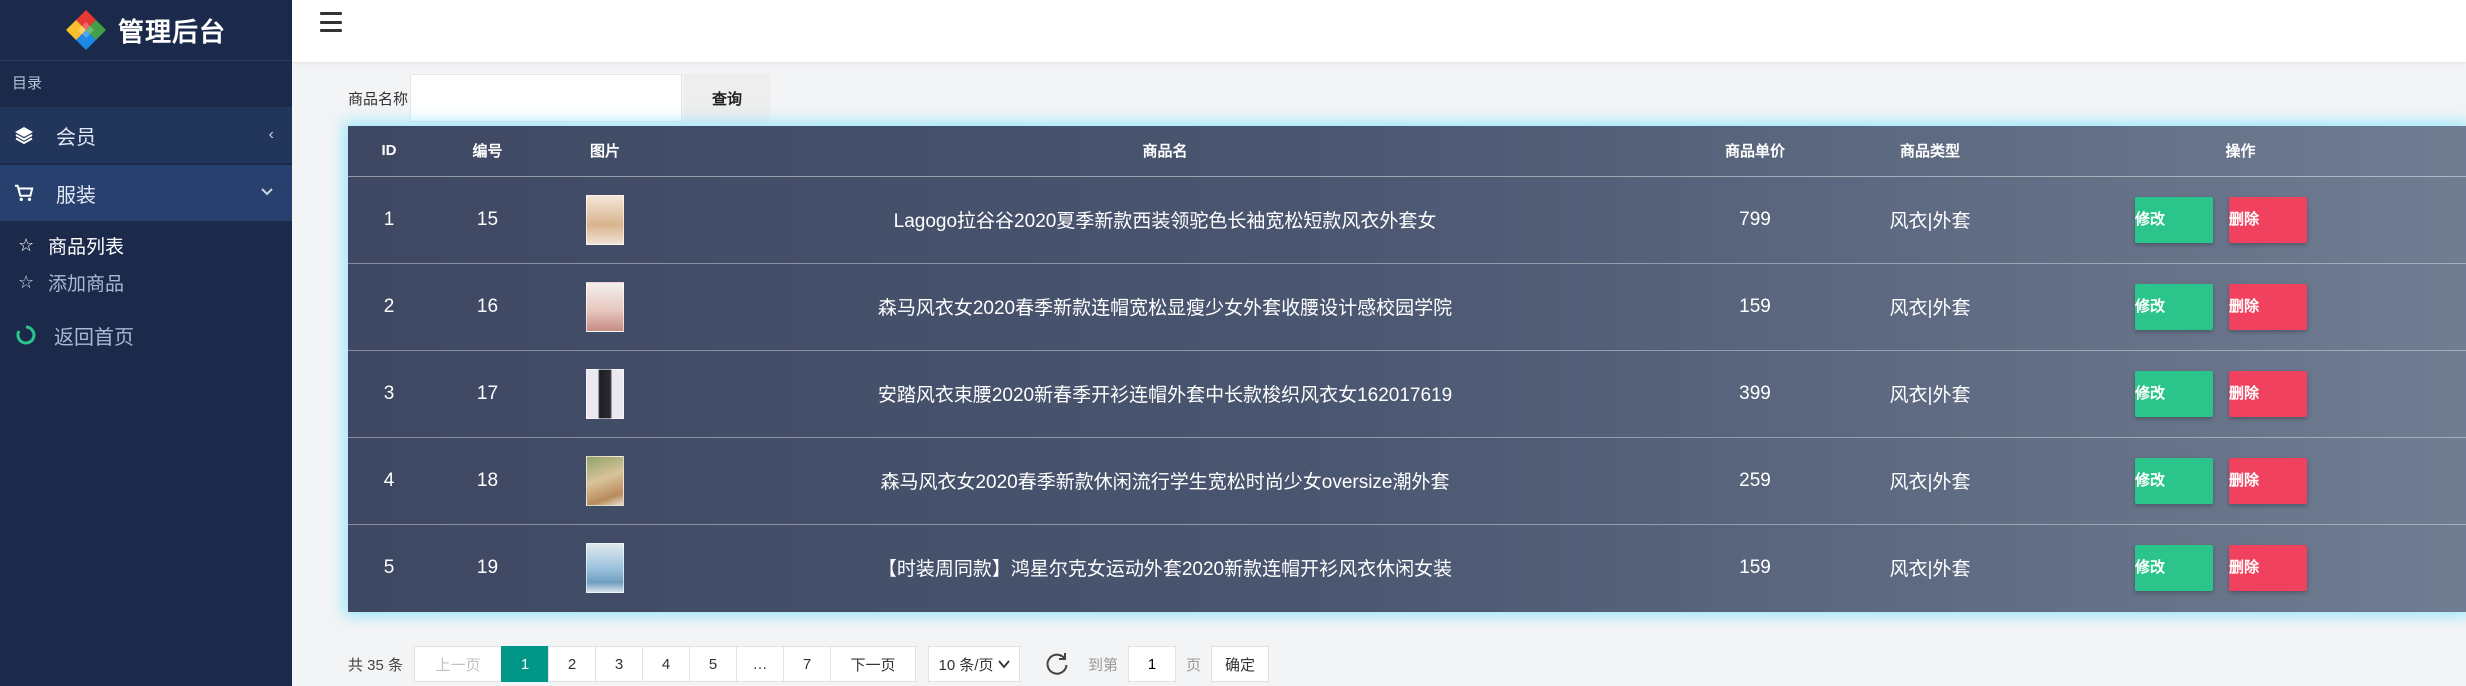  I want to click on search-bar: 商品名称 查询, so click(559, 98).